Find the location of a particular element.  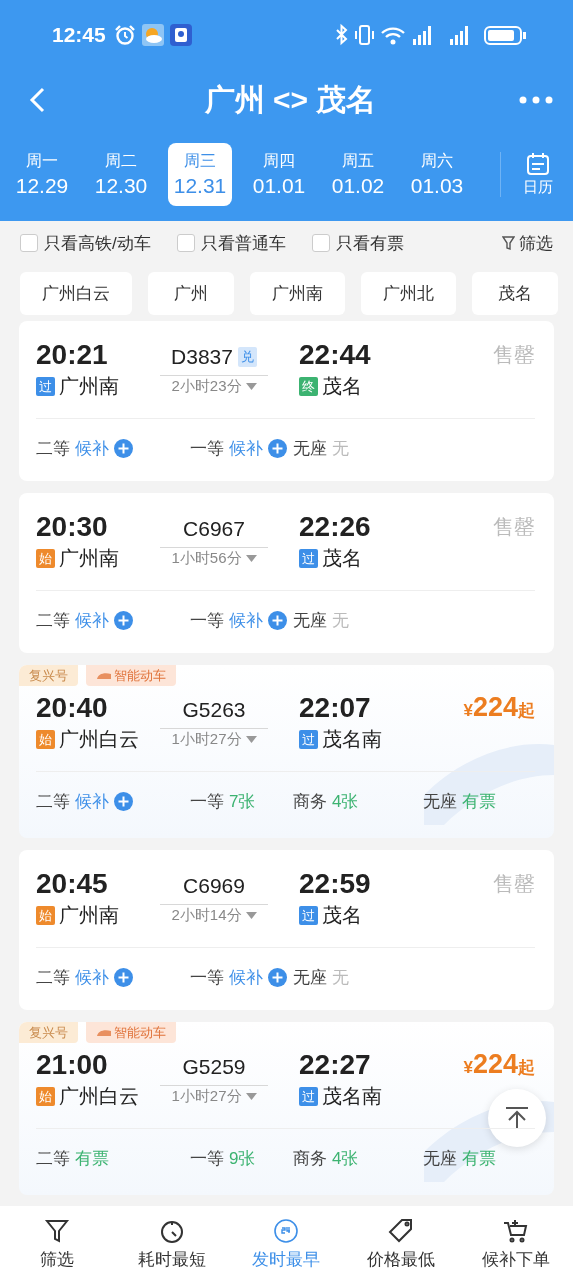

departure-time: 20:45 is located at coordinates (72, 883).